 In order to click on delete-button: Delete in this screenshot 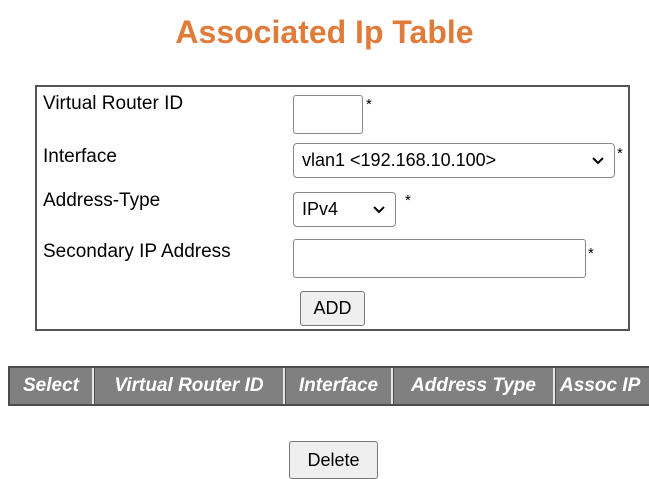, I will do `click(333, 460)`.